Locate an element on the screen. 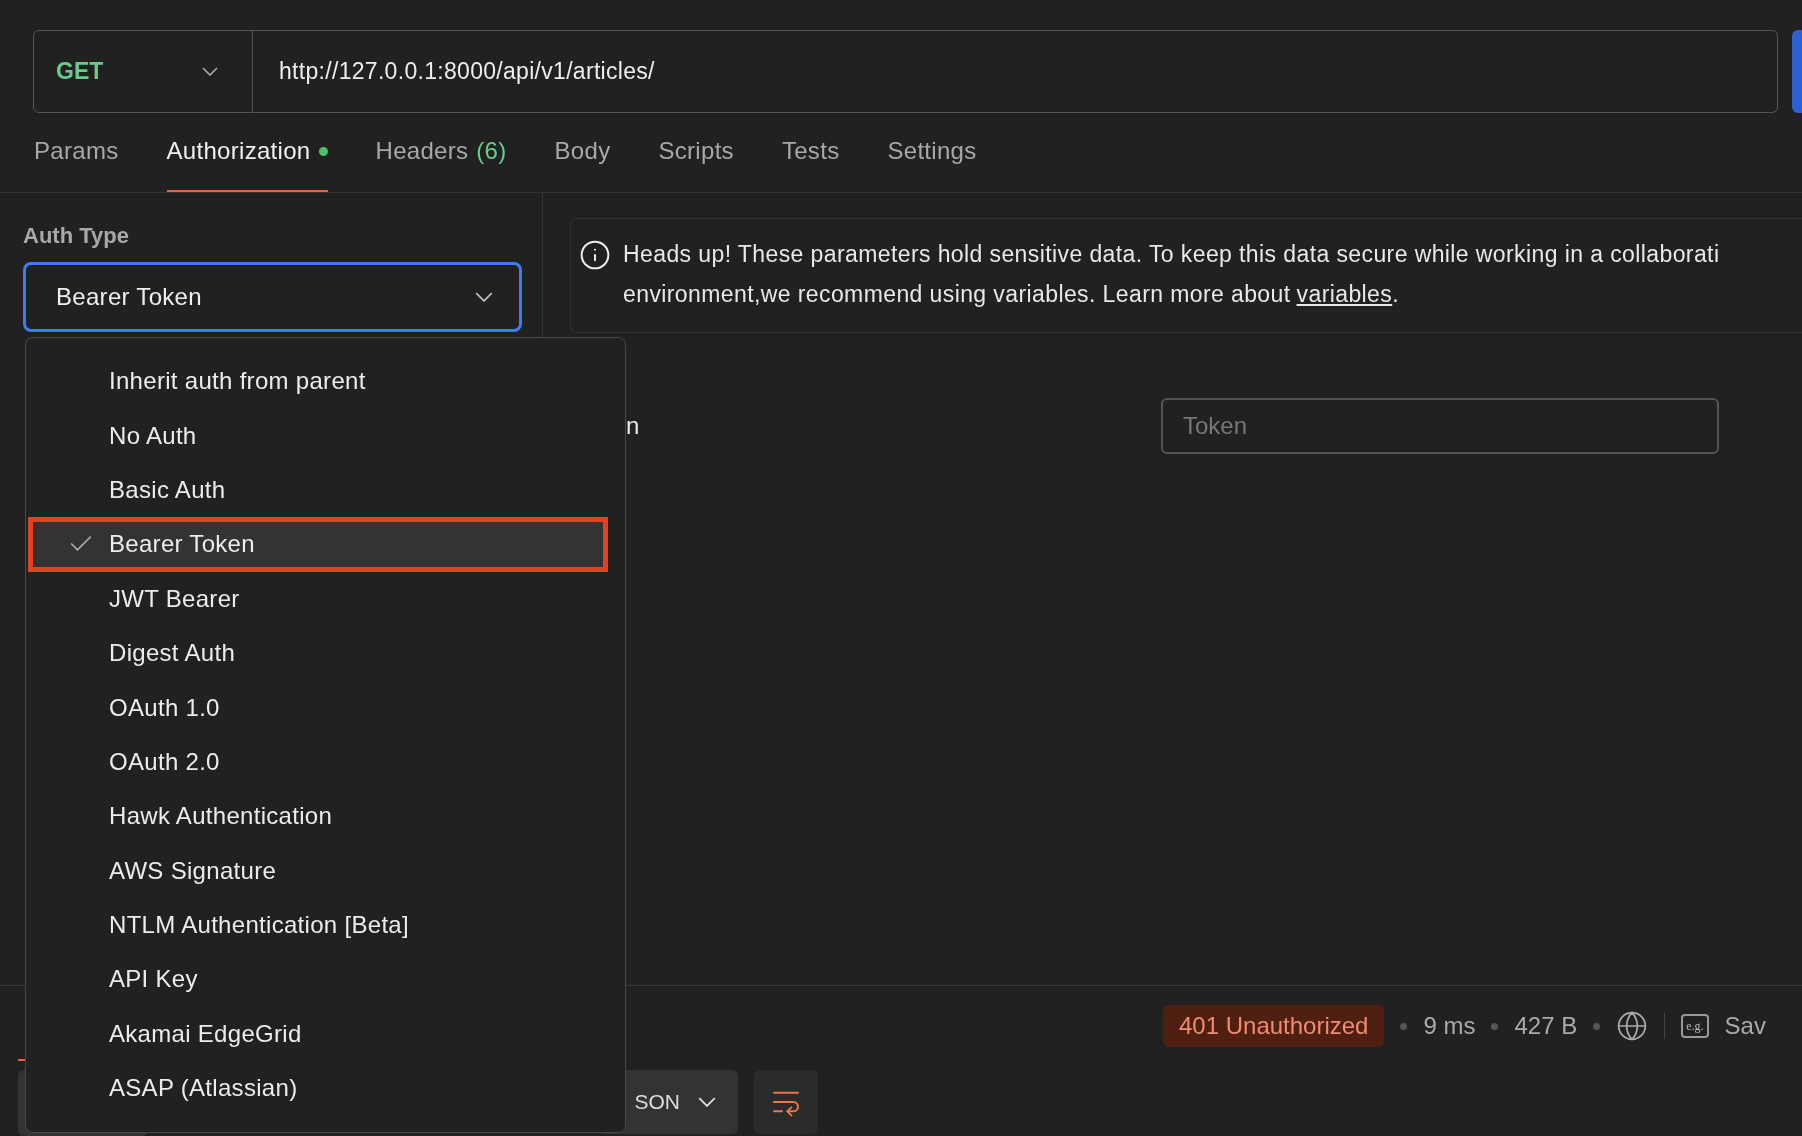 The width and height of the screenshot is (1802, 1136). notice-text: . is located at coordinates (1395, 294).